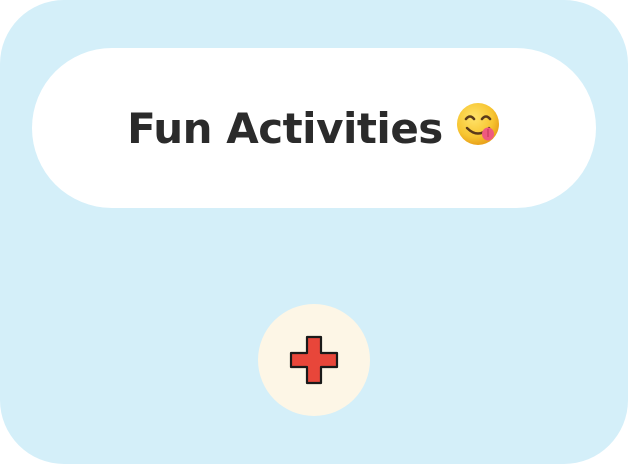 Image resolution: width=628 pixels, height=464 pixels. Describe the element at coordinates (285, 128) in the screenshot. I see `card-title: Fun Activities` at that location.